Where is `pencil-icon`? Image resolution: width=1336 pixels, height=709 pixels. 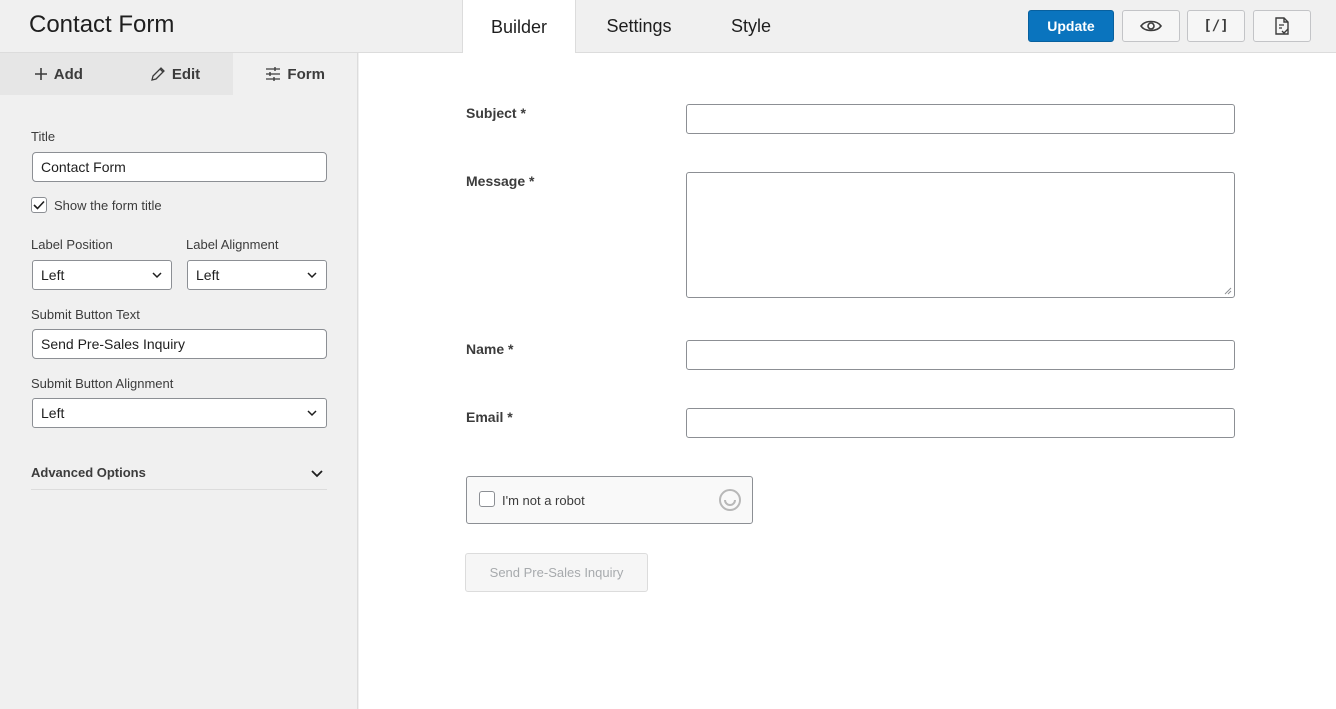 pencil-icon is located at coordinates (157, 74).